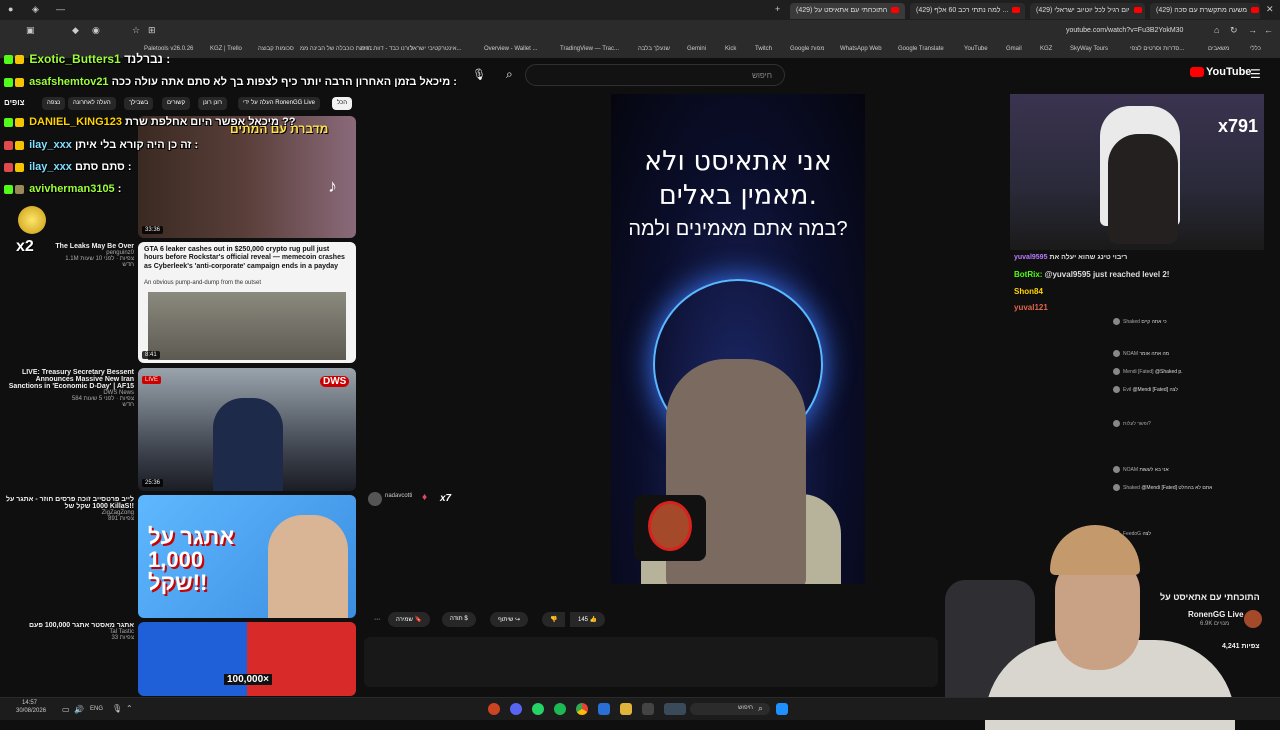 The image size is (1280, 730). What do you see at coordinates (861, 49) in the screenshot?
I see `bookmark: WhatsApp Web` at bounding box center [861, 49].